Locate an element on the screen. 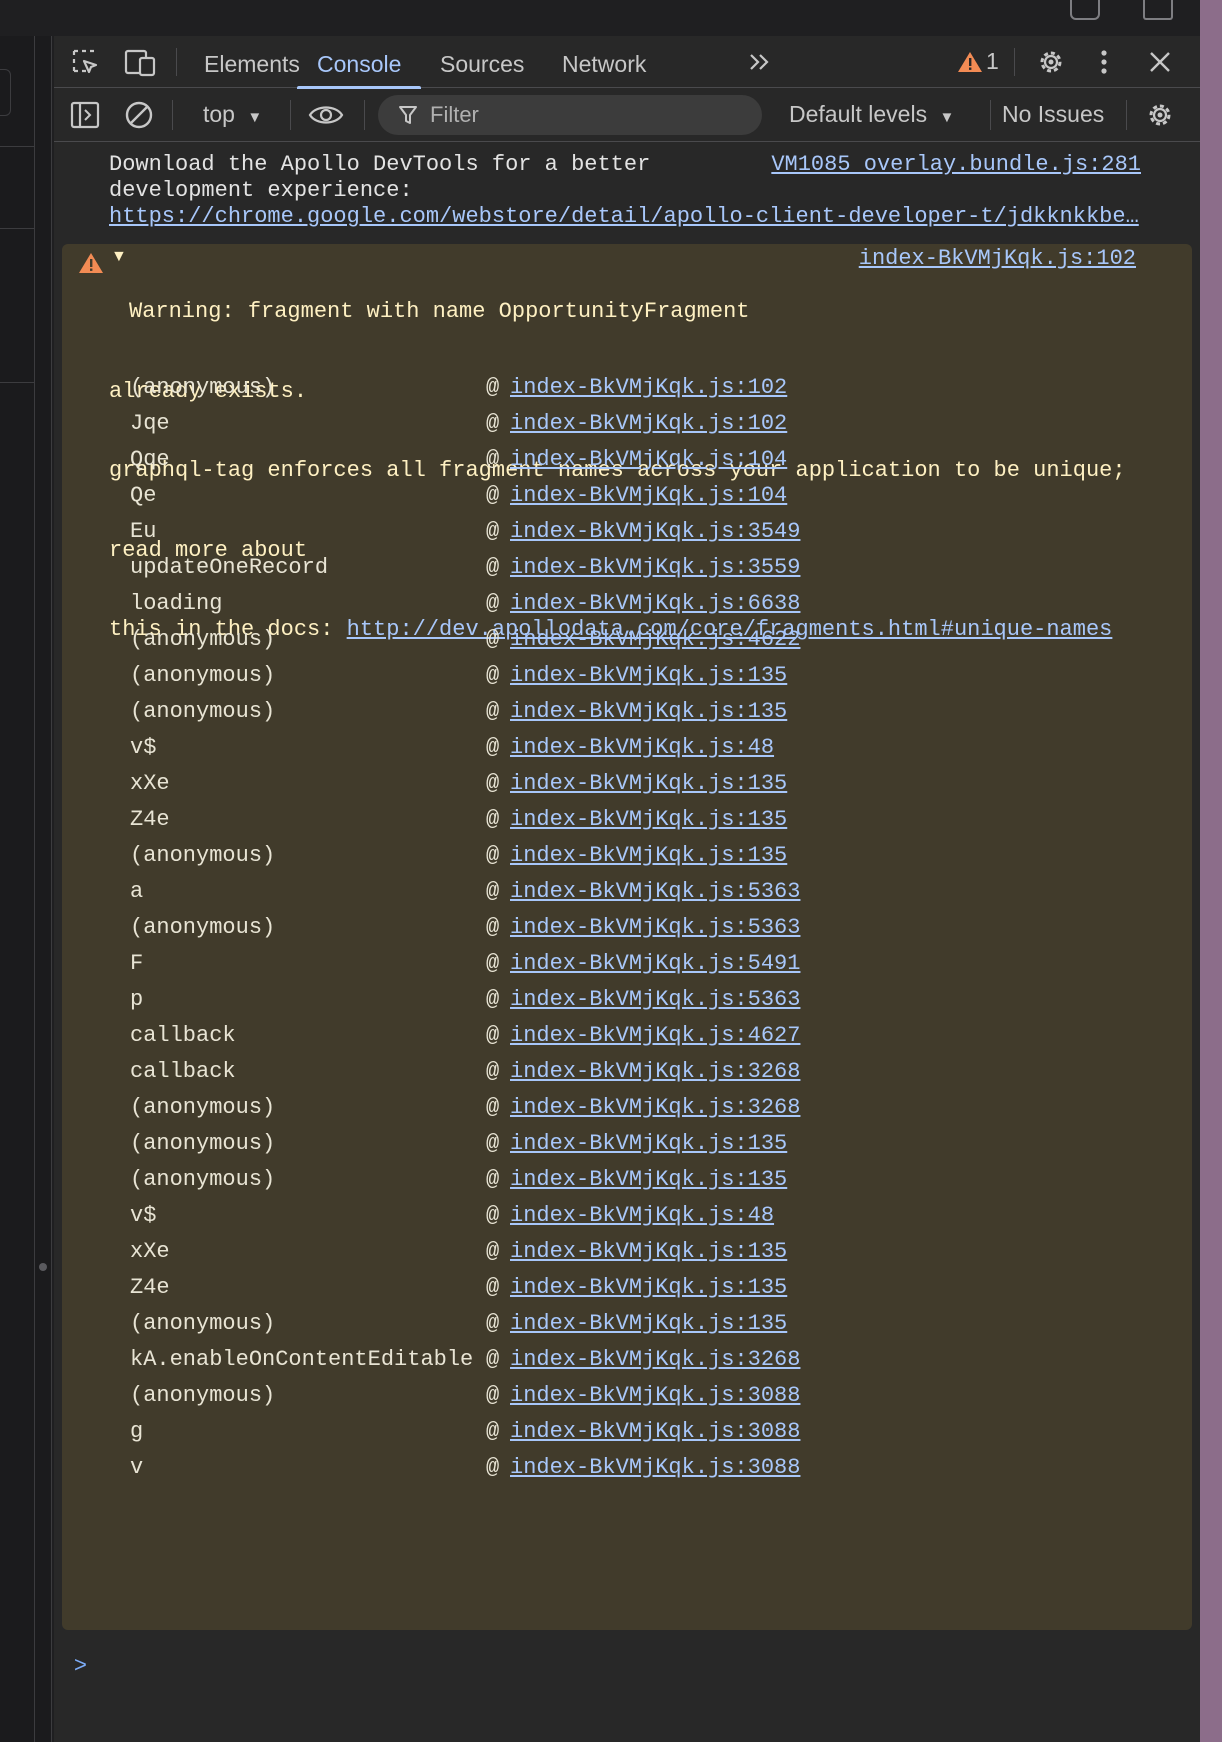 The height and width of the screenshot is (1742, 1222). live-expression-eye-icon is located at coordinates (326, 115).